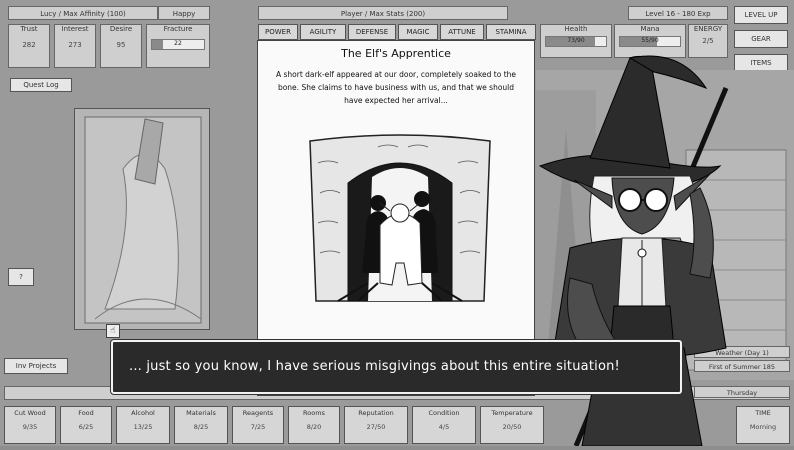  Describe the element at coordinates (650, 40) in the screenshot. I see `vital-value: 55/90` at that location.